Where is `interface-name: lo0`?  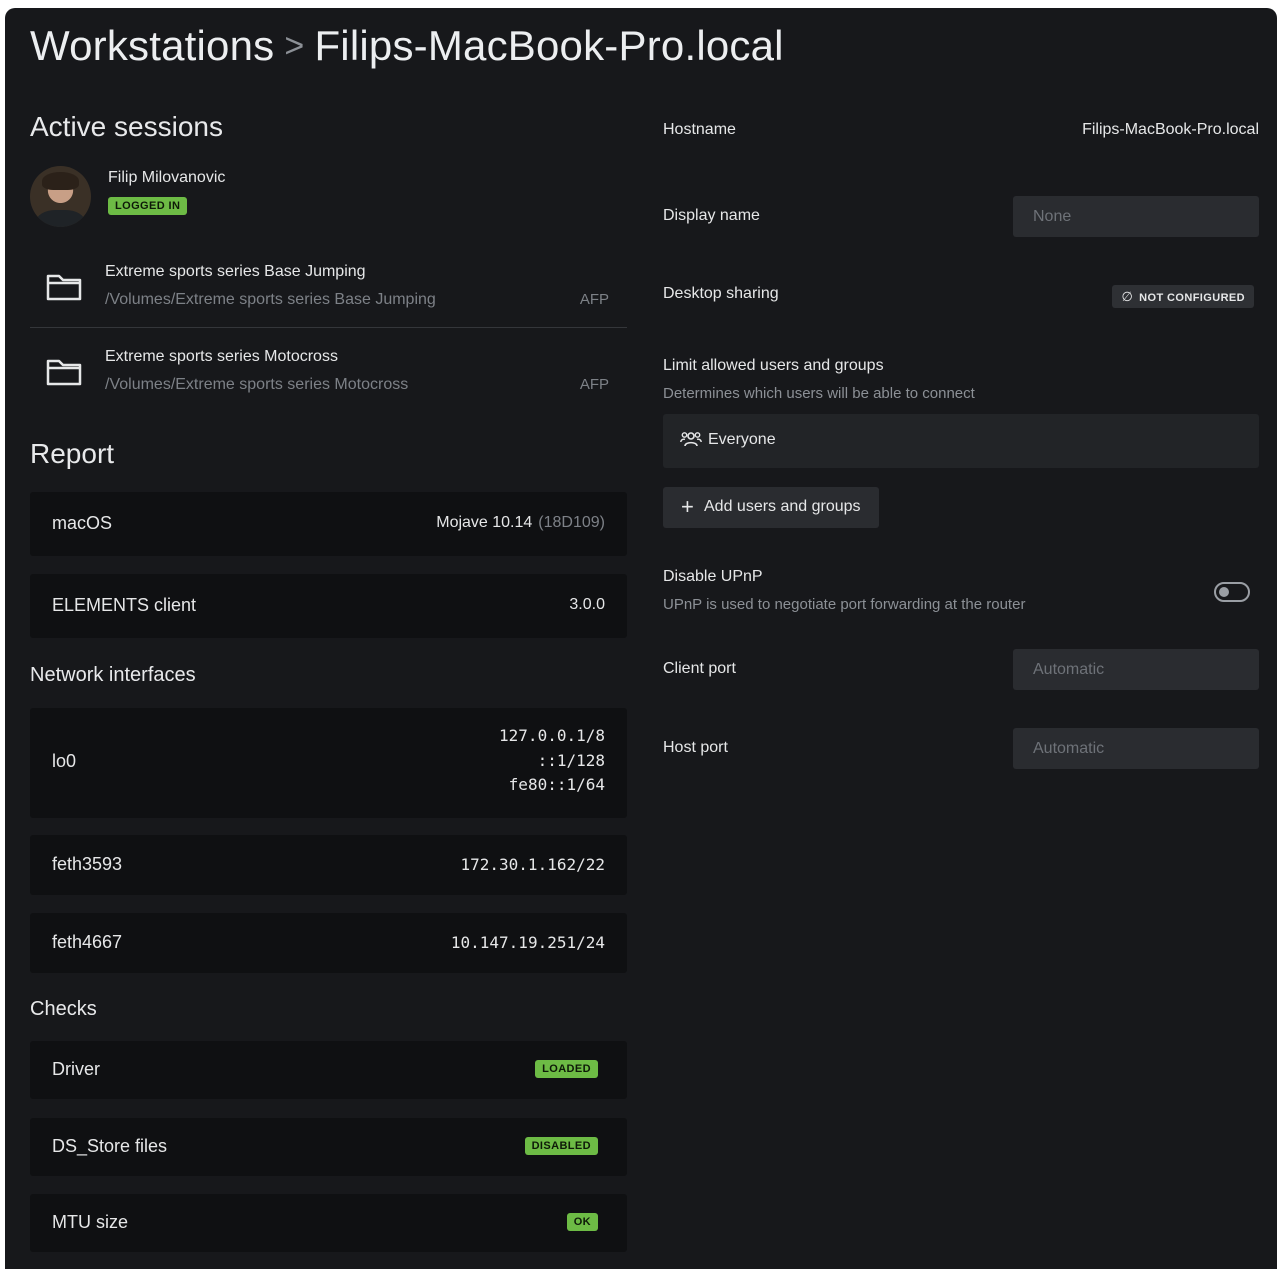
interface-name: lo0 is located at coordinates (64, 761).